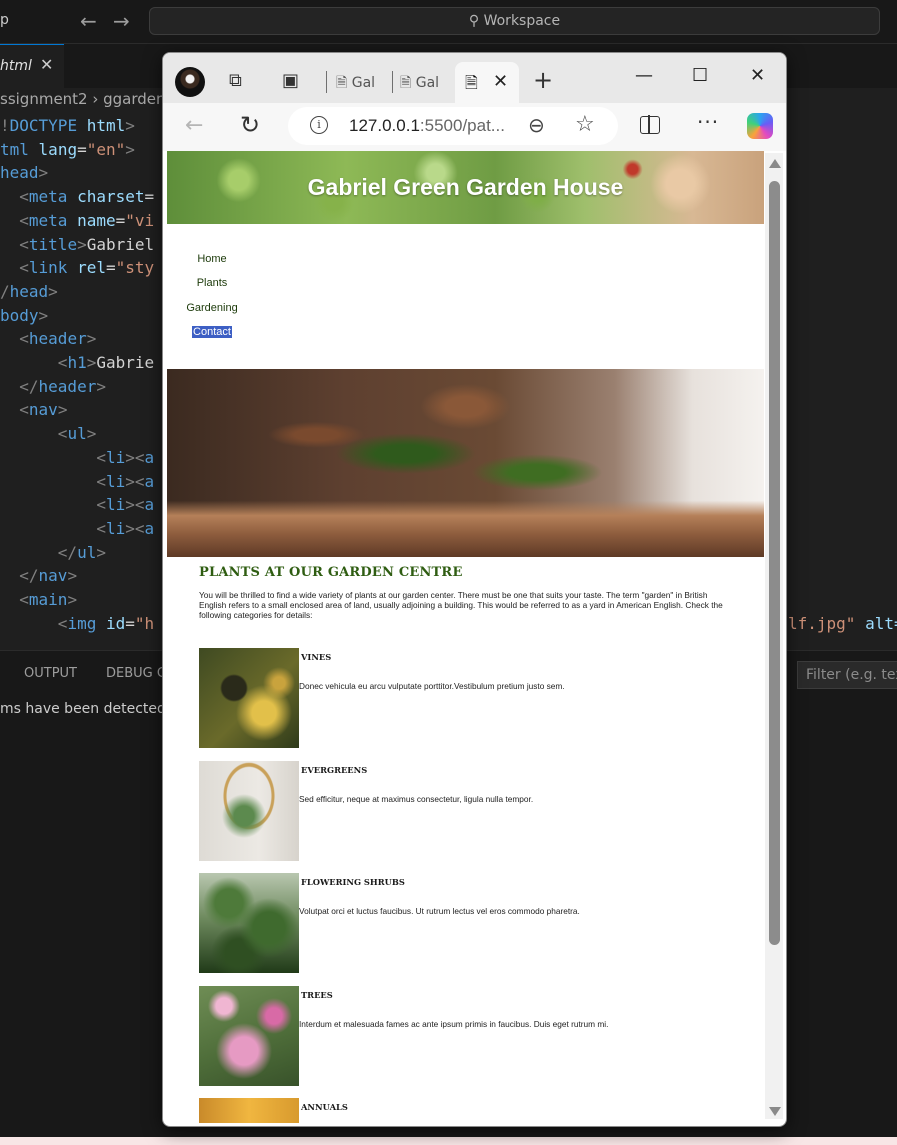 The image size is (897, 1145). Describe the element at coordinates (543, 80) in the screenshot. I see `new-tab-button: +` at that location.